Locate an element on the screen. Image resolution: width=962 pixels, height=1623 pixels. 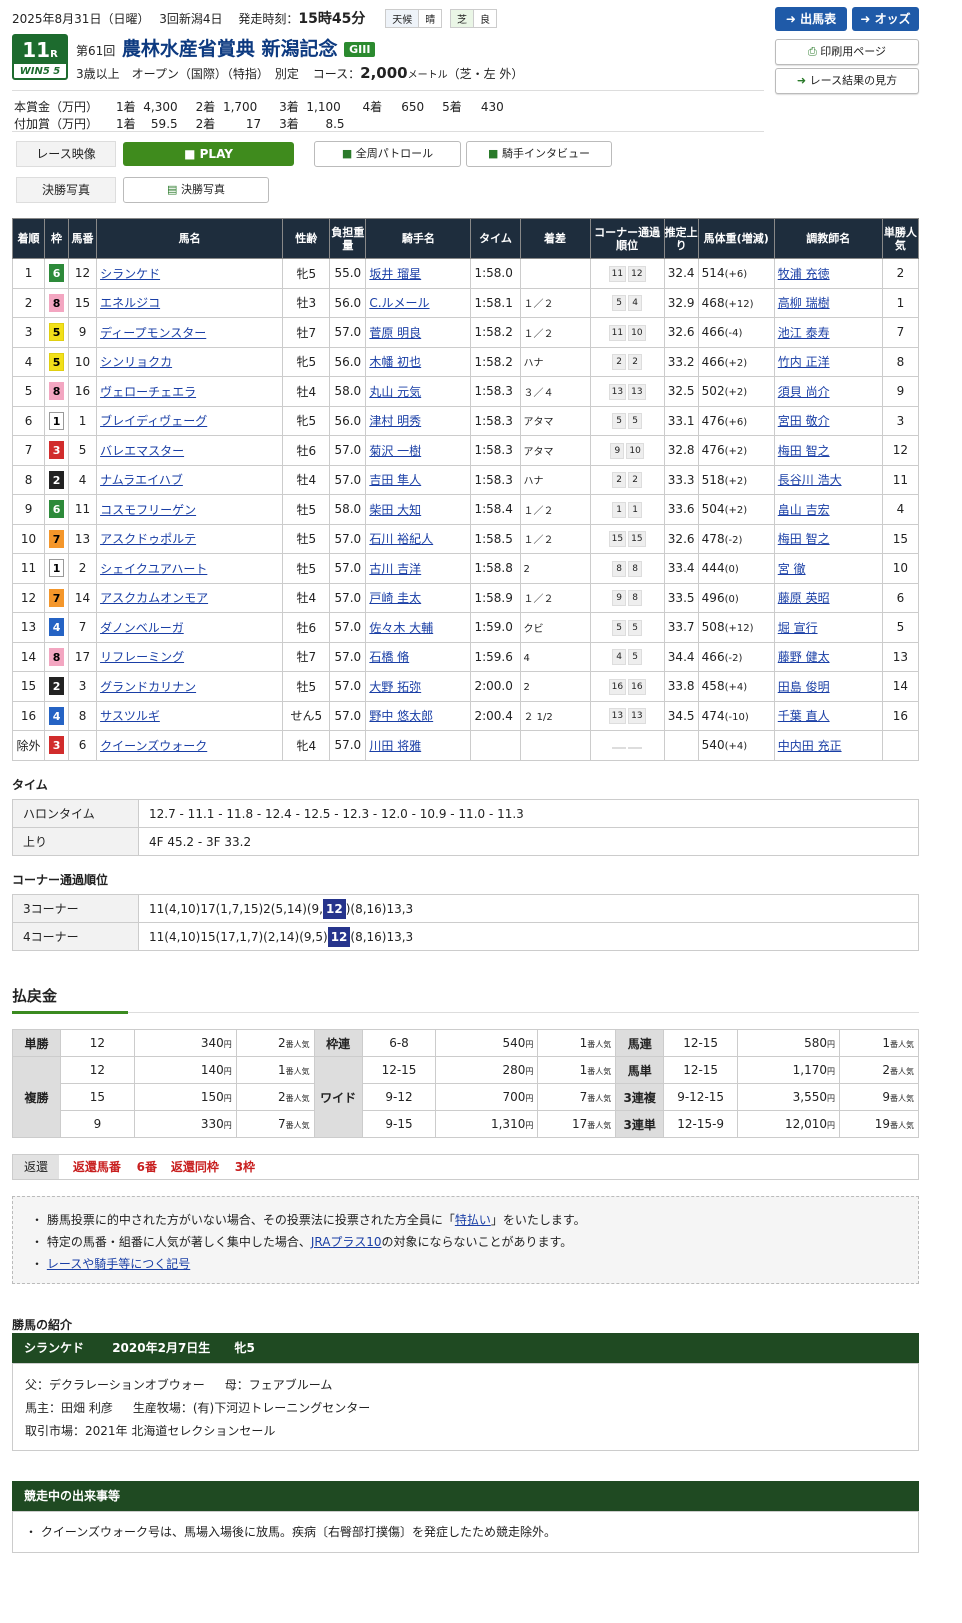
trainer-link: 宮 徹 is located at coordinates (792, 569).